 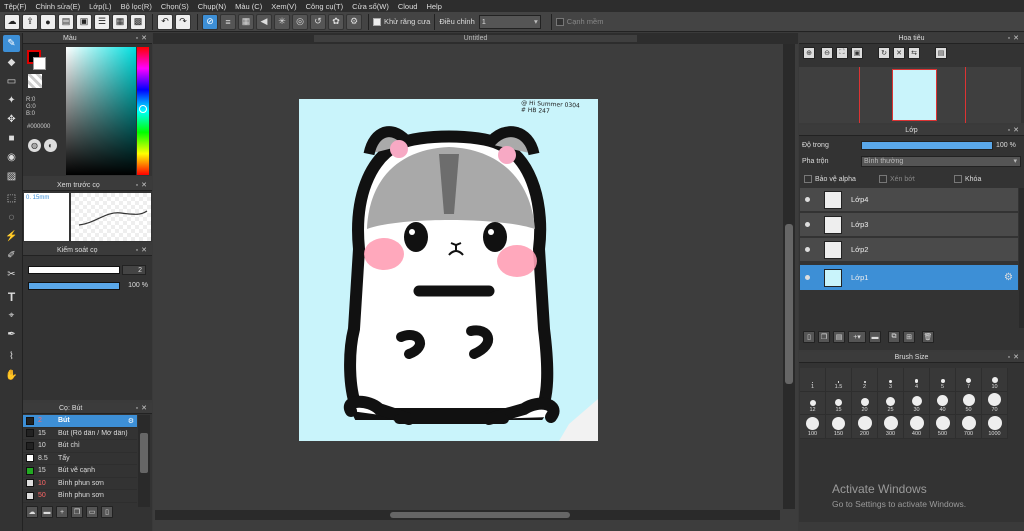 What do you see at coordinates (248, 6) in the screenshot?
I see `menu-color: Màu (C)` at bounding box center [248, 6].